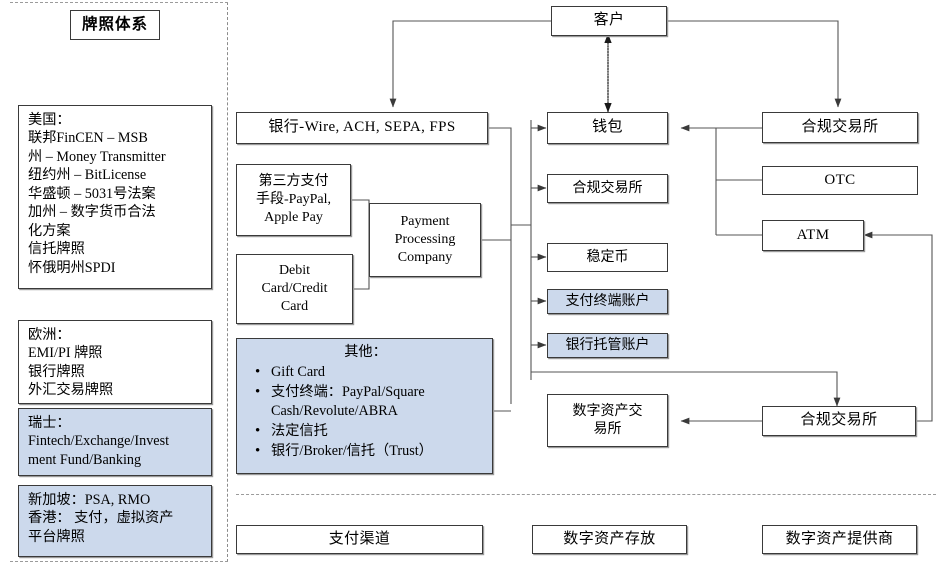 The width and height of the screenshot is (939, 564). I want to click on node-compliant-exchange-middle: 合规交易所, so click(607, 188).